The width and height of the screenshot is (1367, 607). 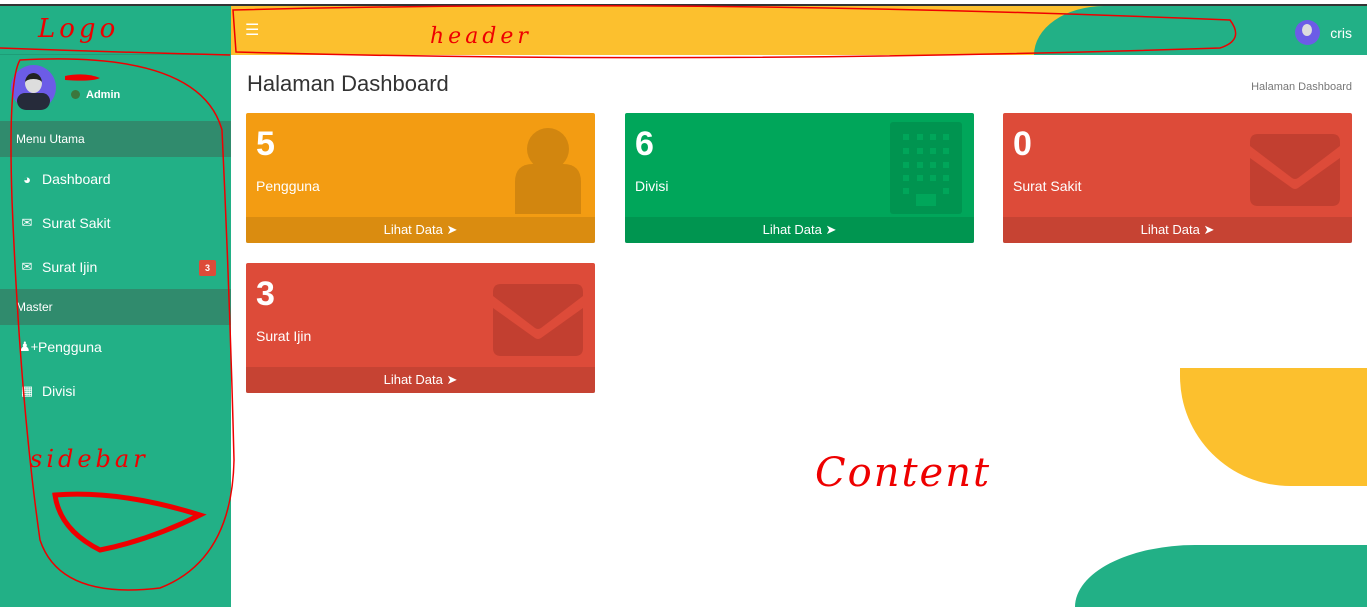 I want to click on card-count: 6, so click(x=644, y=144).